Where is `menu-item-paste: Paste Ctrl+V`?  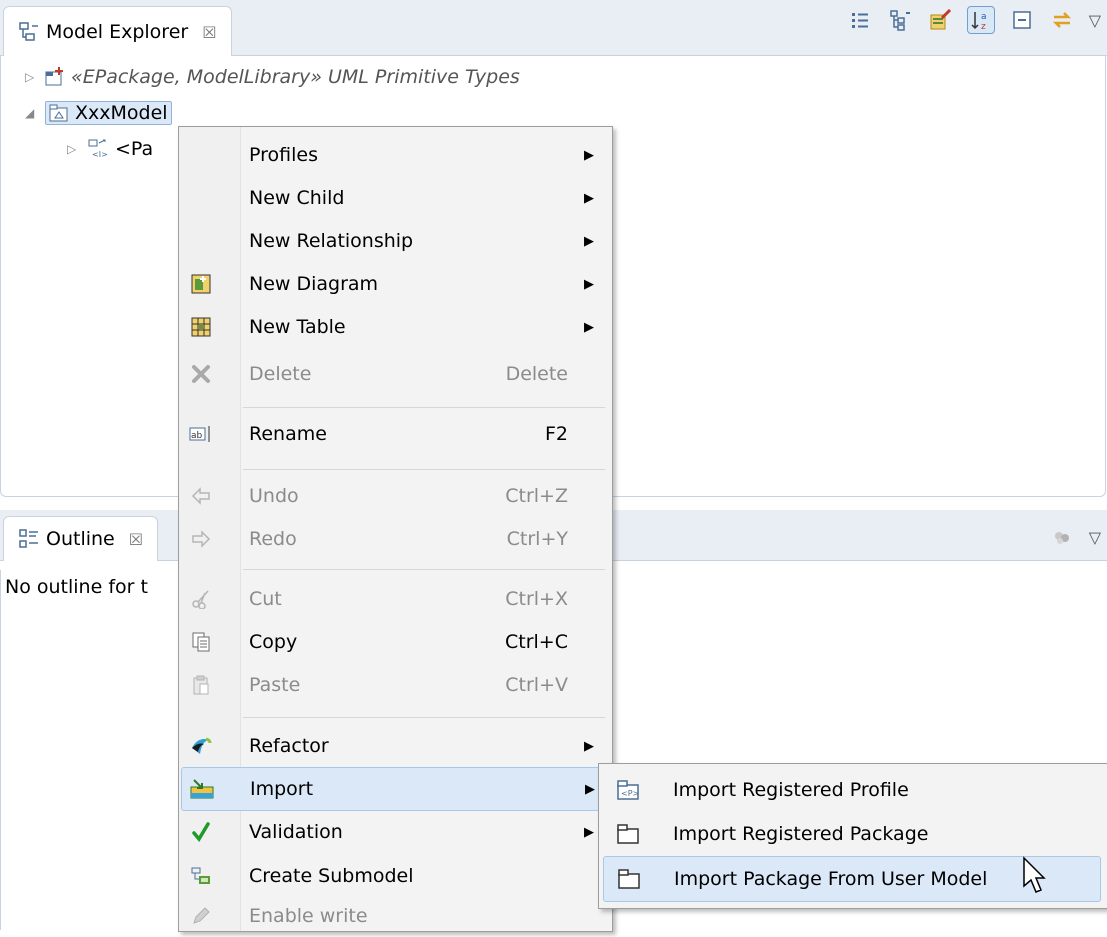 menu-item-paste: Paste Ctrl+V is located at coordinates (394, 685).